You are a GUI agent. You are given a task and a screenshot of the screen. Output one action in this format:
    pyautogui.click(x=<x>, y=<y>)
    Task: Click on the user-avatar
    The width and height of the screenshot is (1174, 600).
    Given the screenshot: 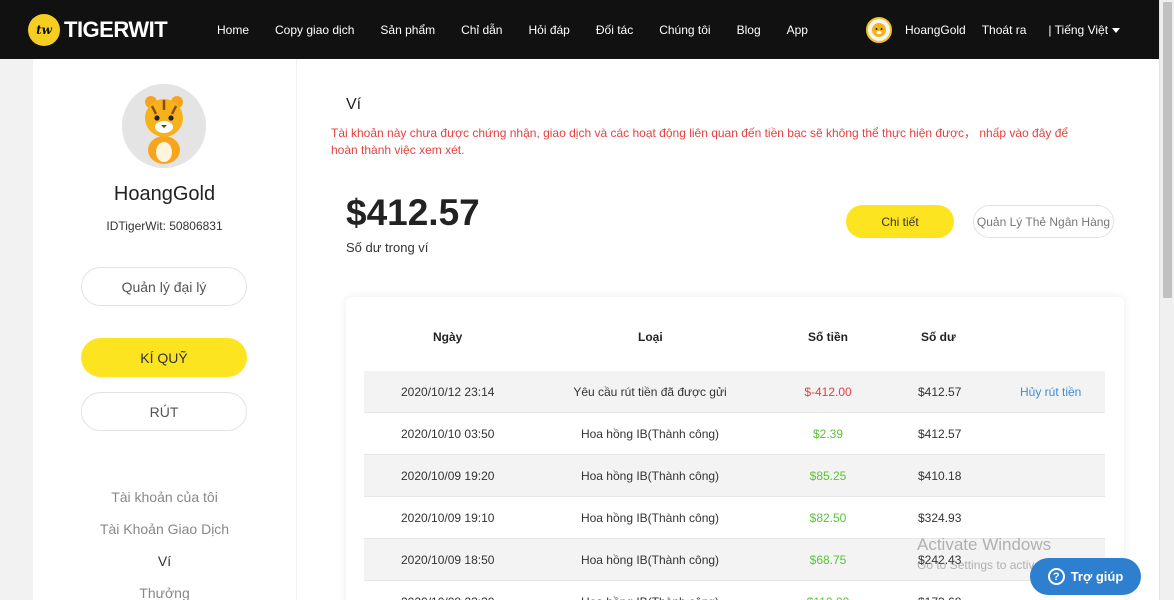 What is the action you would take?
    pyautogui.click(x=879, y=29)
    